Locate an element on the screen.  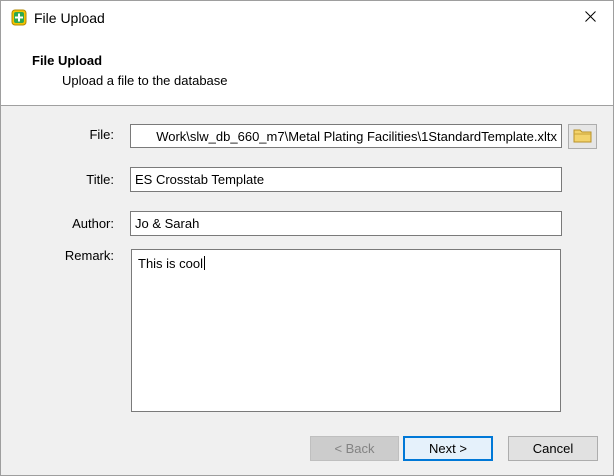
title-bar: File Upload is located at coordinates (307, 18).